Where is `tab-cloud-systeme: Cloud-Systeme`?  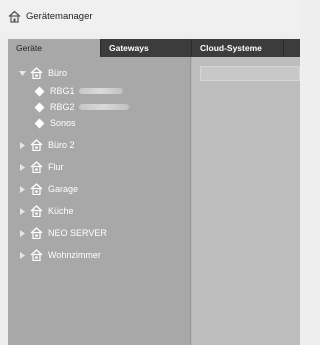 tab-cloud-systeme: Cloud-Systeme is located at coordinates (238, 48).